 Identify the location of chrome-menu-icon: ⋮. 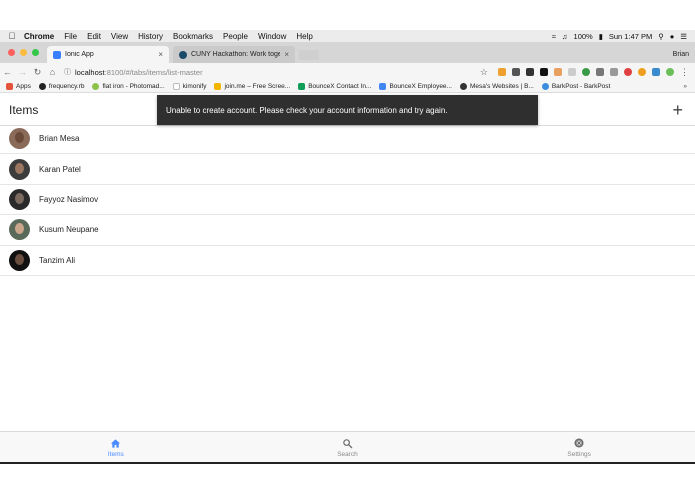
(684, 72).